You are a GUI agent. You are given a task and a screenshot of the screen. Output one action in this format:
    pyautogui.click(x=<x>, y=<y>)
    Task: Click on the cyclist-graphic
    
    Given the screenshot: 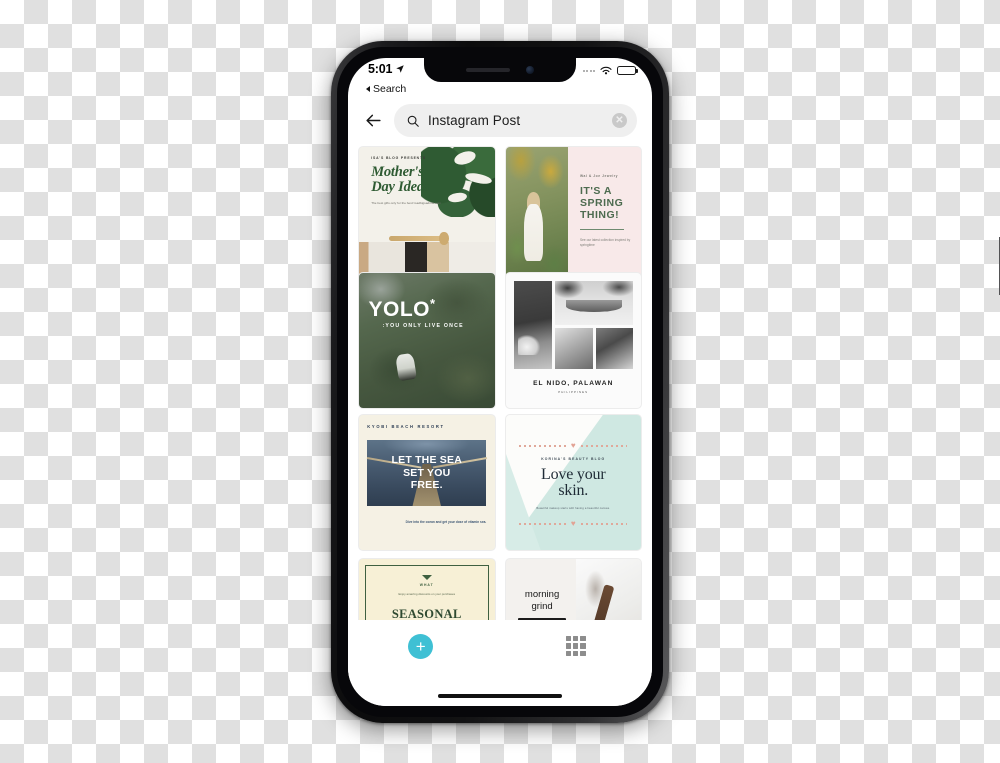 What is the action you would take?
    pyautogui.click(x=406, y=366)
    